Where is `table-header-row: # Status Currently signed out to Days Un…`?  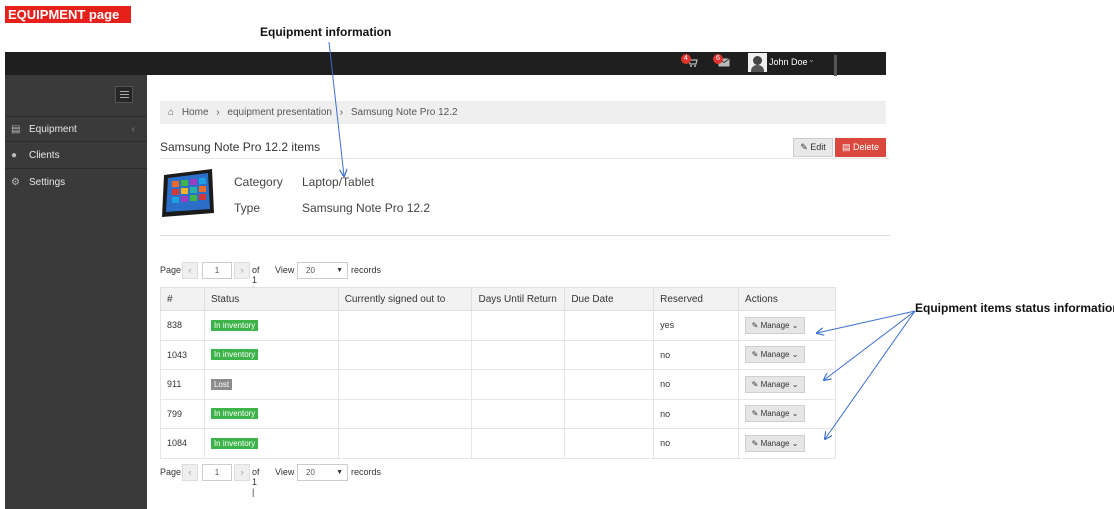 table-header-row: # Status Currently signed out to Days Un… is located at coordinates (498, 299).